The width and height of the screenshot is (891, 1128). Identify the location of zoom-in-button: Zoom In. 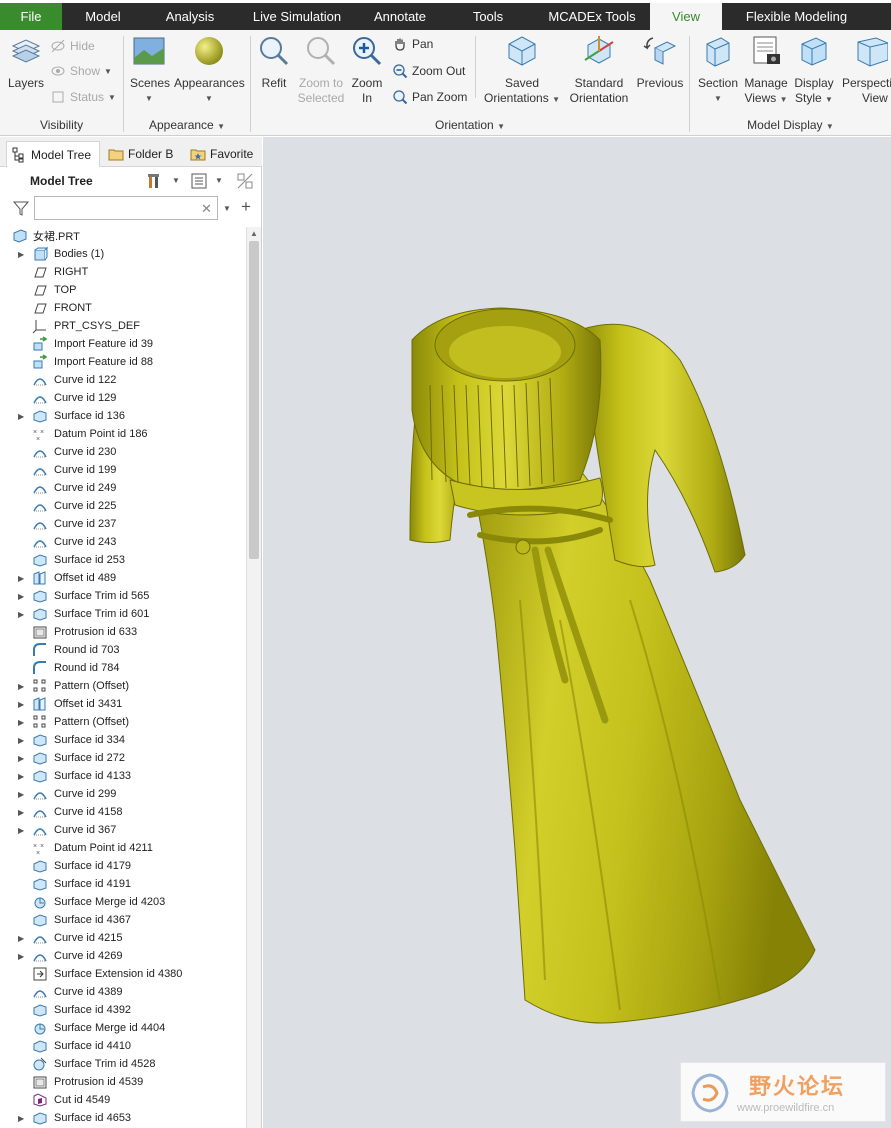
(367, 70).